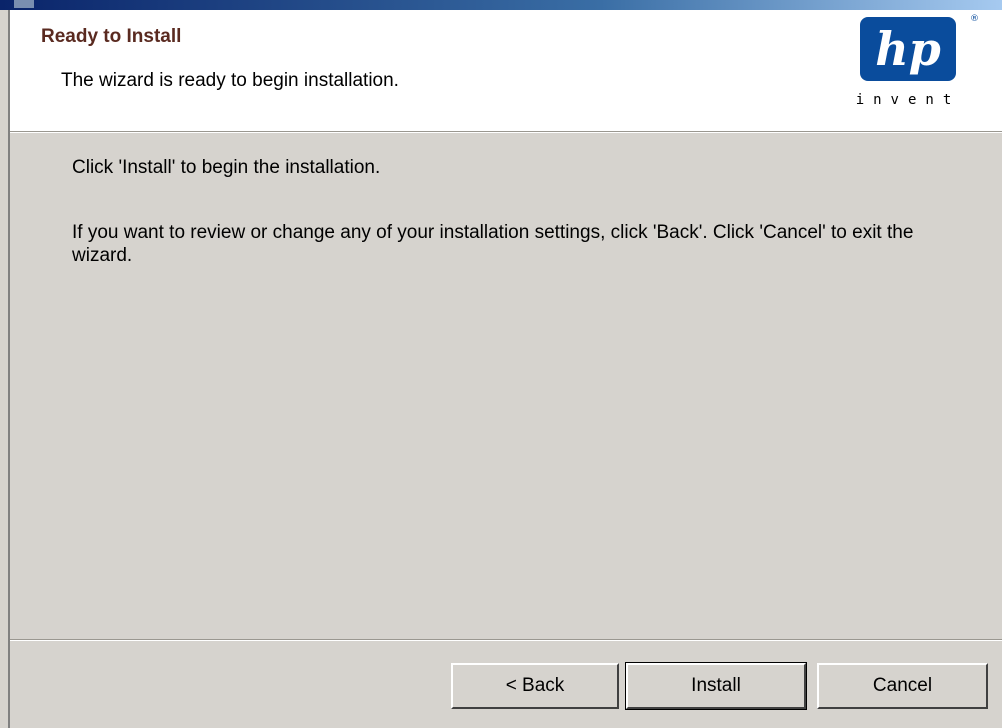 This screenshot has width=1002, height=728. Describe the element at coordinates (24, 4) in the screenshot. I see `window-icon` at that location.